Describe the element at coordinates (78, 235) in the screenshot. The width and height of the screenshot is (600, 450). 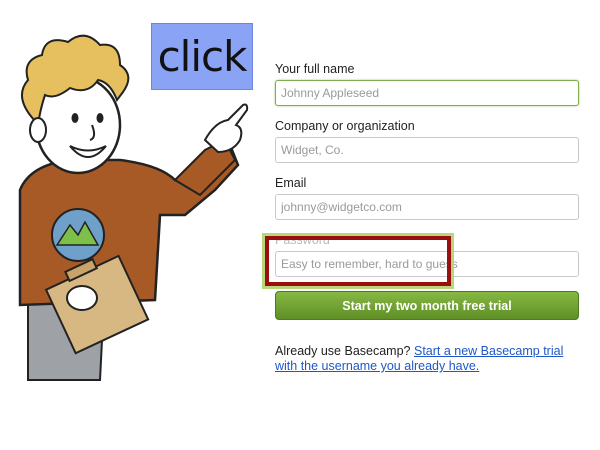
I see `basecamp-mountain-icon` at that location.